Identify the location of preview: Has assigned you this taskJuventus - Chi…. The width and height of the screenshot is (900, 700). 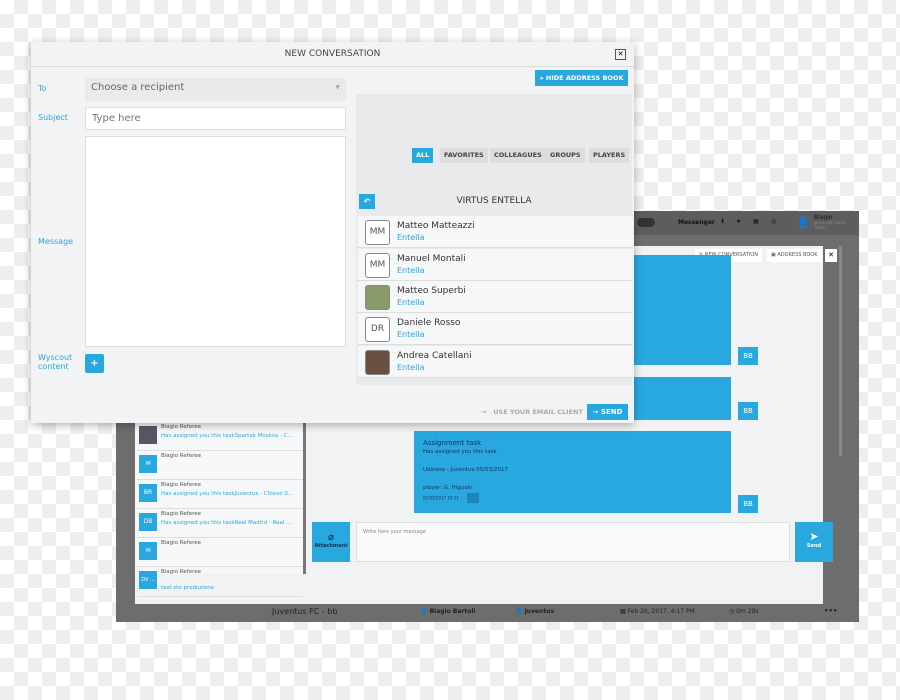
(227, 494).